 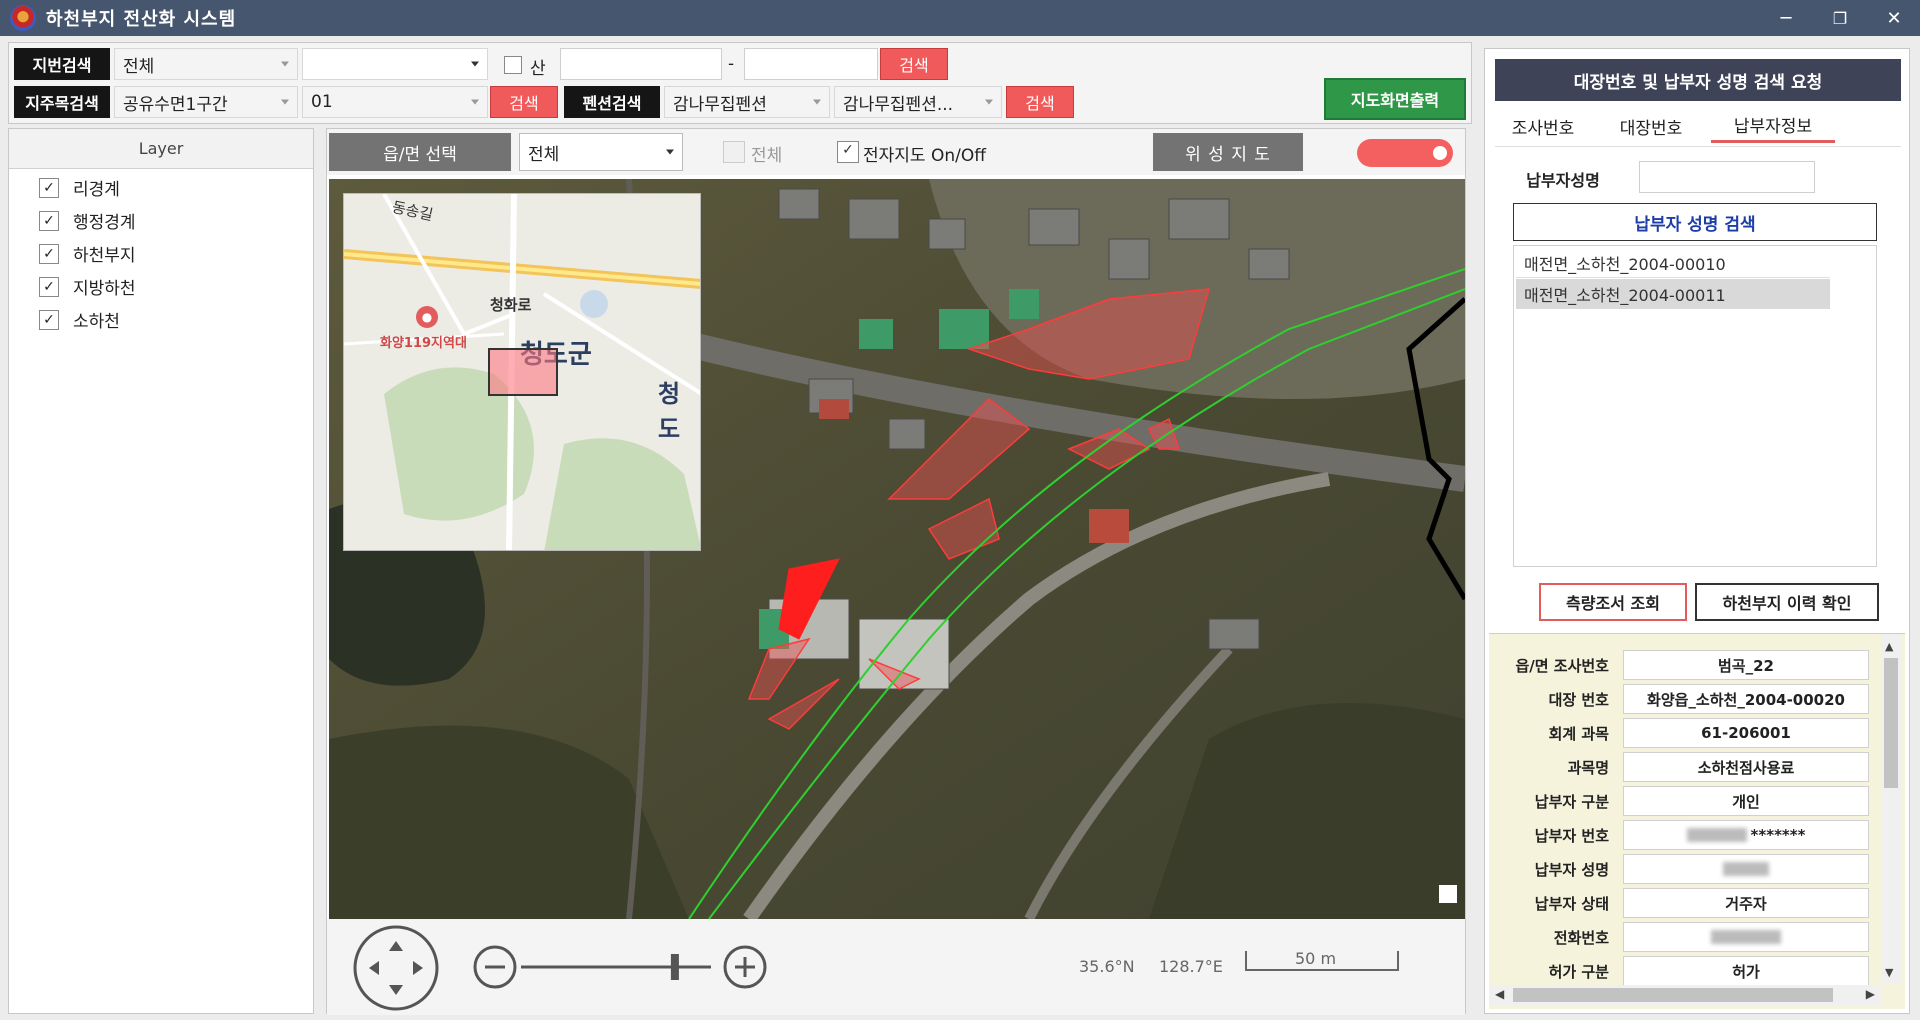 What do you see at coordinates (1786, 18) in the screenshot?
I see `minimize-button: ─` at bounding box center [1786, 18].